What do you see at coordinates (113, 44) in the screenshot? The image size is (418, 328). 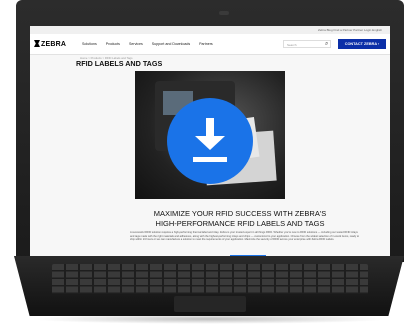 I see `nav-item-products: Products` at bounding box center [113, 44].